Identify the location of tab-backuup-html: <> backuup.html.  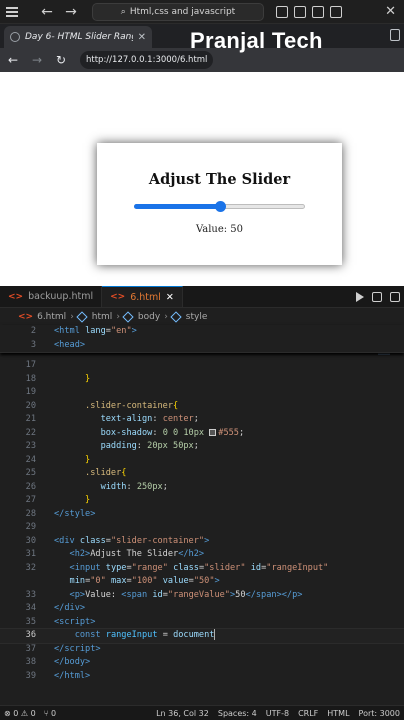
(51, 296).